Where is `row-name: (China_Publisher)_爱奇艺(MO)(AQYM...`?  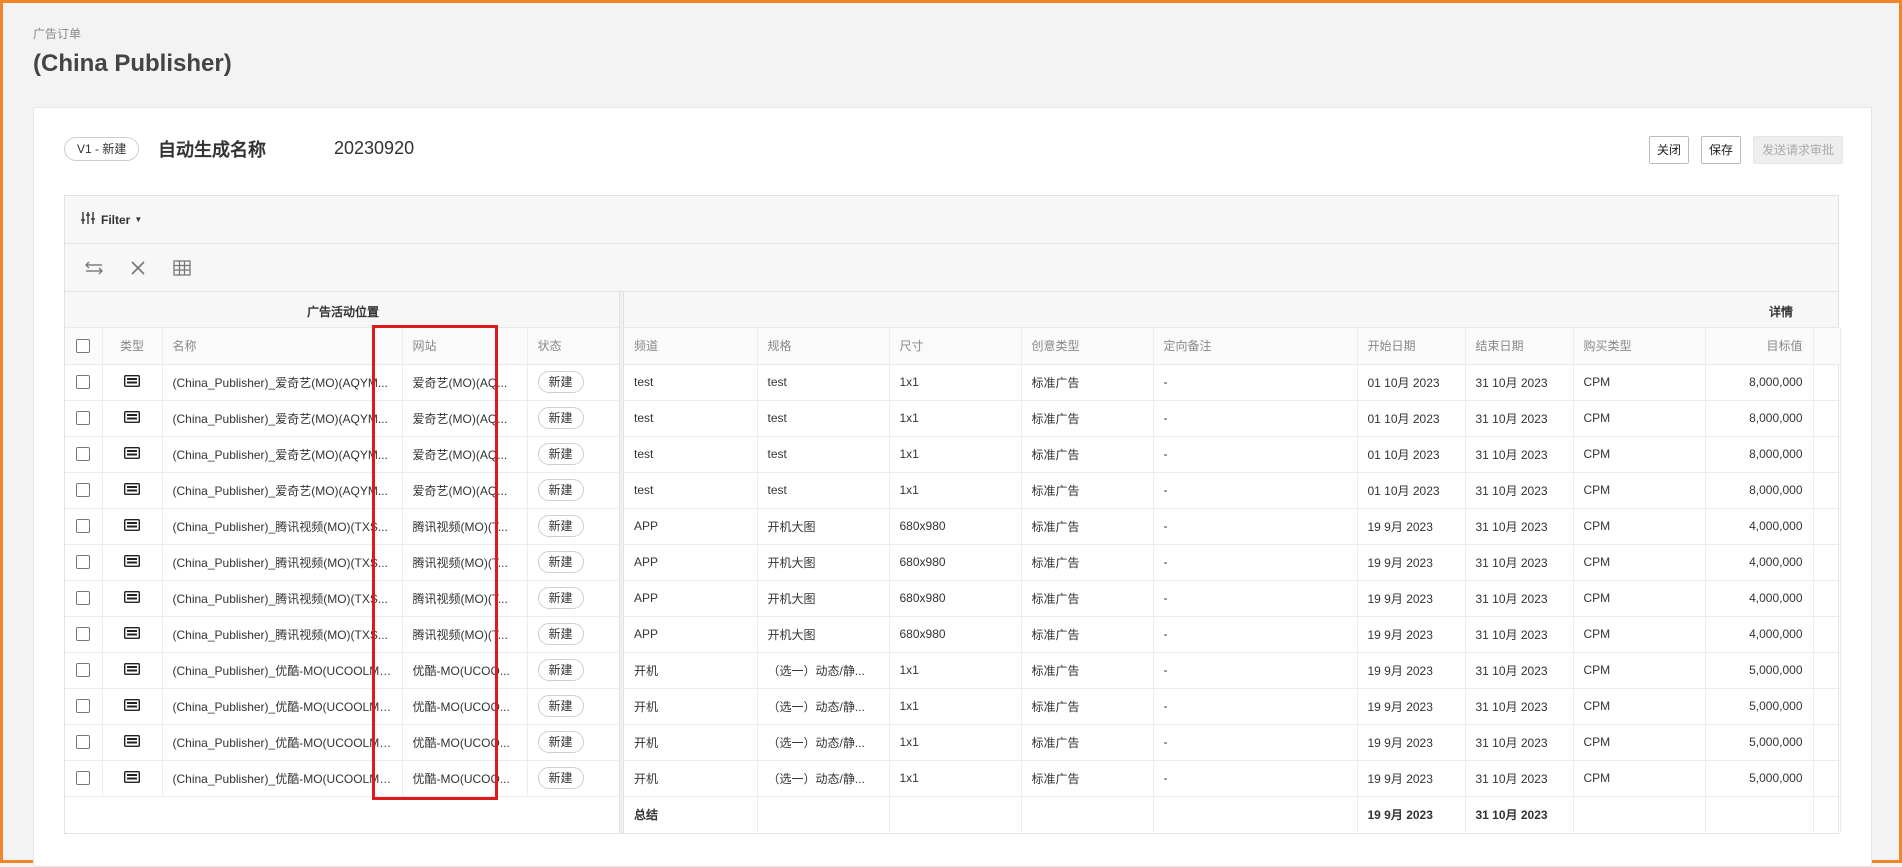
row-name: (China_Publisher)_爱奇艺(MO)(AQYM... is located at coordinates (282, 418).